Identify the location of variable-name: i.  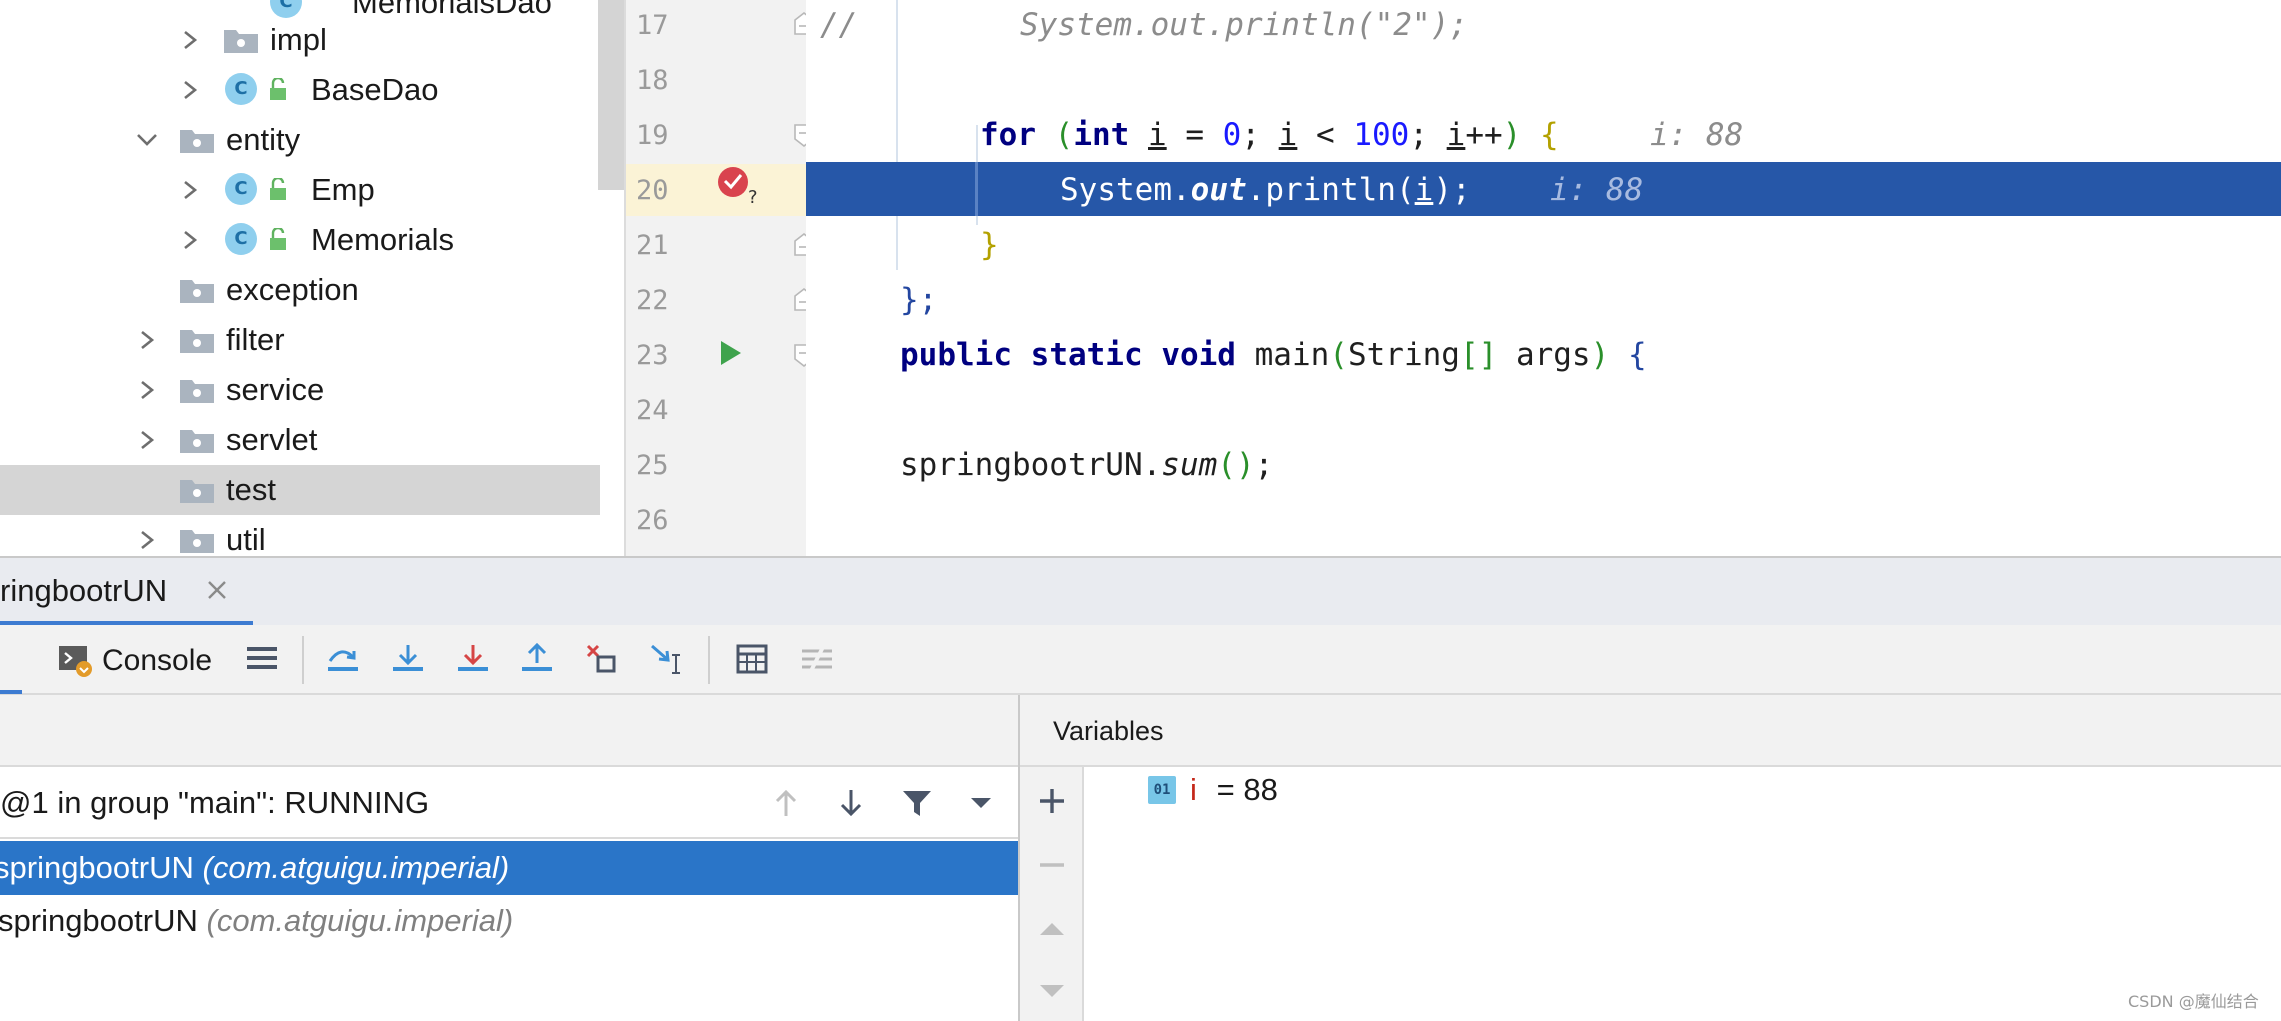
(1193, 790).